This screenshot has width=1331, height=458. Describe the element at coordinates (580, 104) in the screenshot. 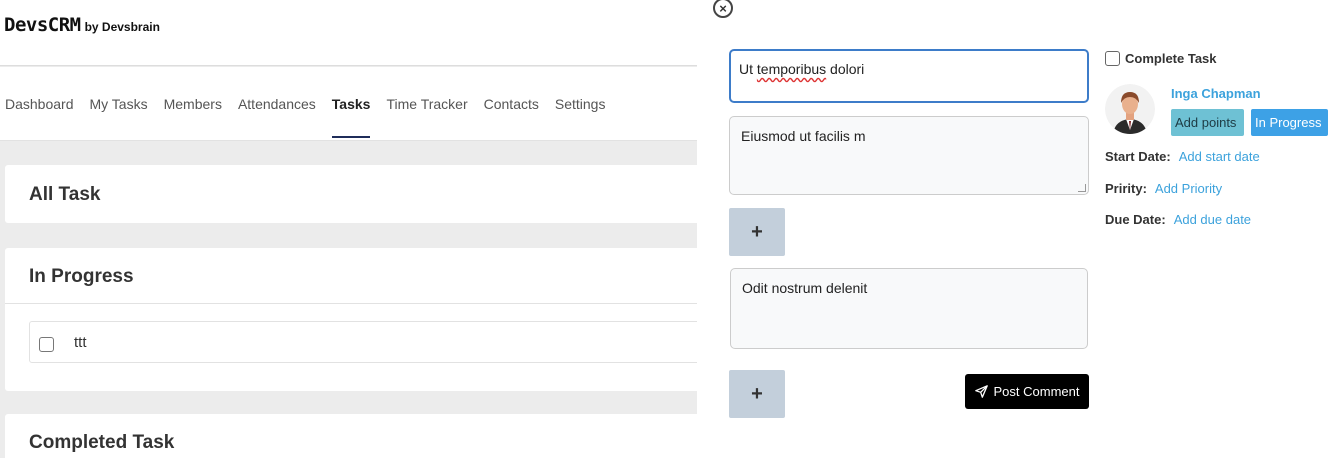

I see `nav-settings: Settings` at that location.